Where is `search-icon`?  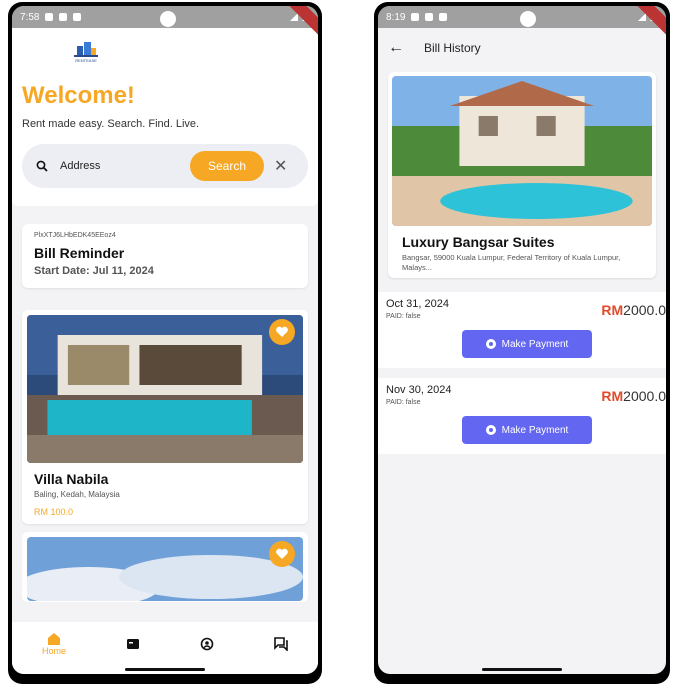 search-icon is located at coordinates (42, 166).